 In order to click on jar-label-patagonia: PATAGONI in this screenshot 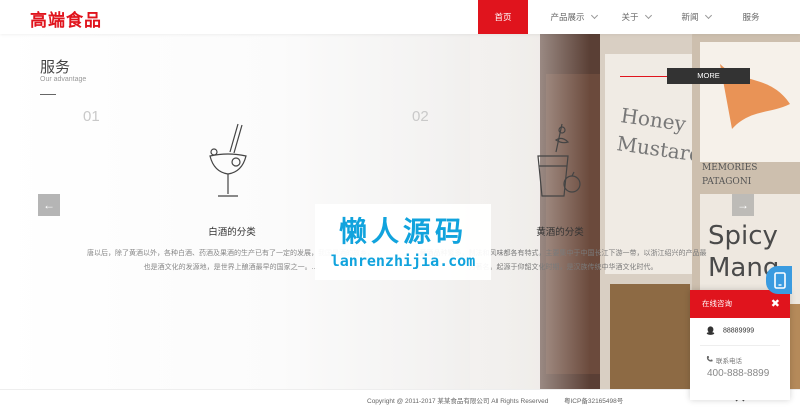, I will do `click(727, 182)`.